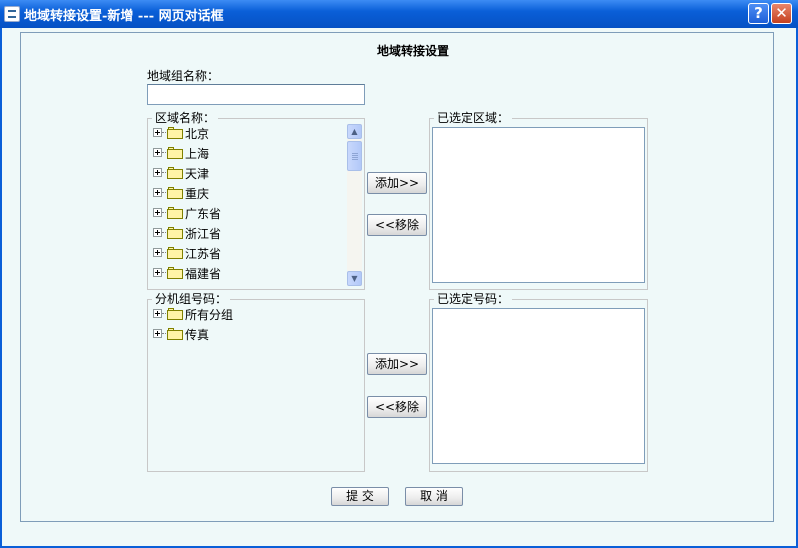 The height and width of the screenshot is (548, 798). What do you see at coordinates (473, 118) in the screenshot?
I see `selected-region-label: 已选定区域：` at bounding box center [473, 118].